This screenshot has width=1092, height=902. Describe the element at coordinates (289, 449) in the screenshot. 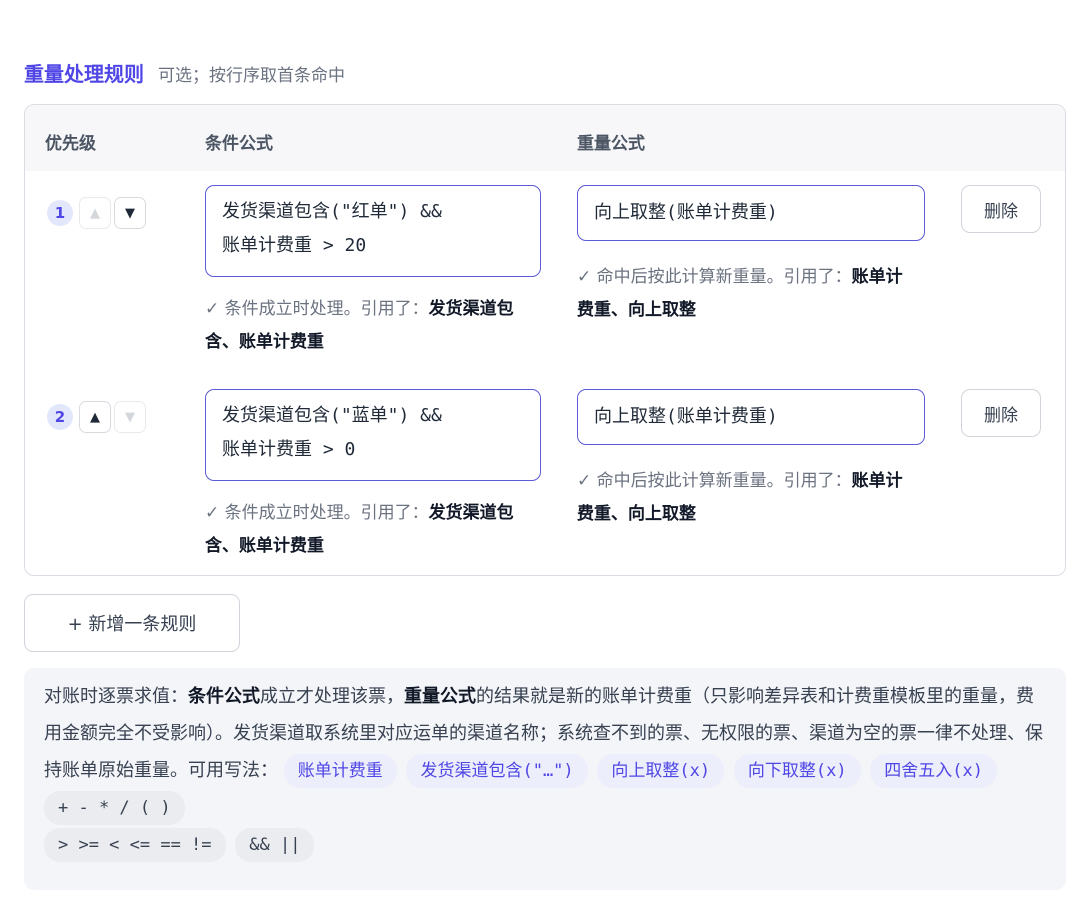

I see `condition-line: 账单计费重 > 0` at that location.